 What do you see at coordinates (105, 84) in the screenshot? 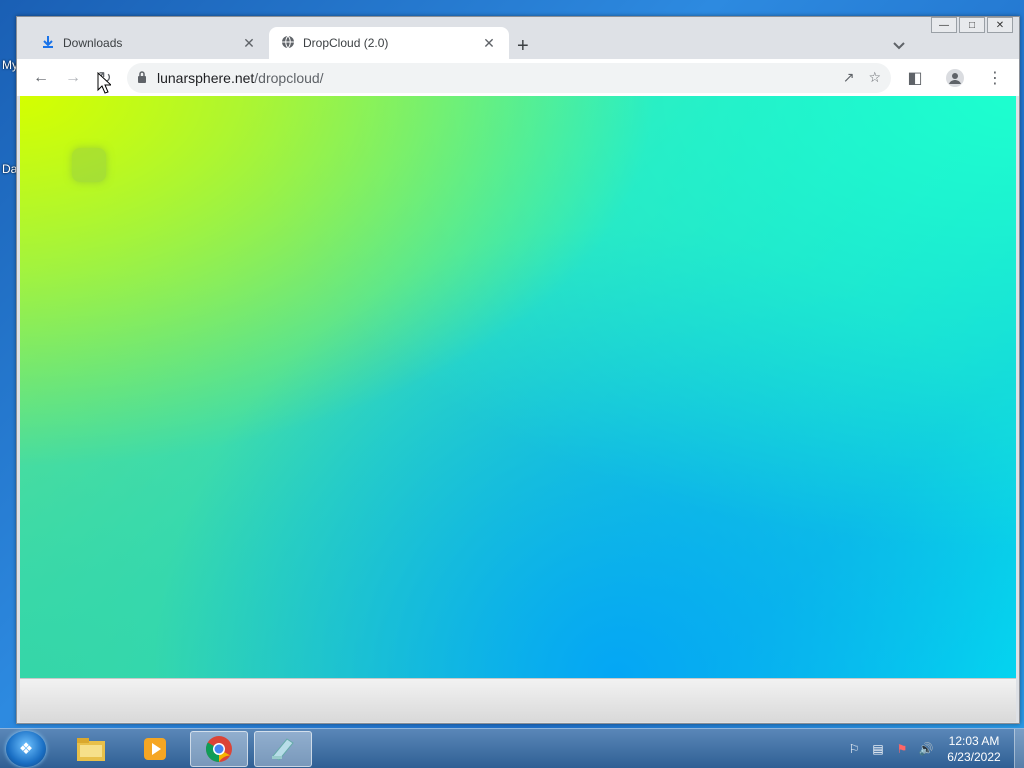
I see `mouse-cursor-icon` at bounding box center [105, 84].